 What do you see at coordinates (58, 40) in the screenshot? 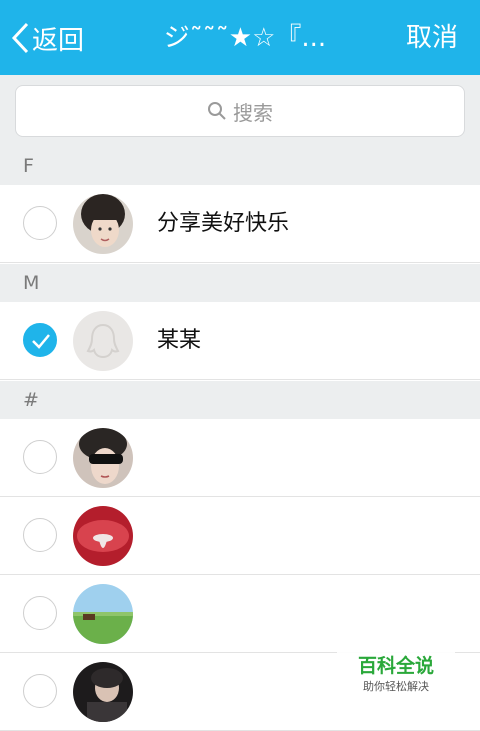
I see `back-label: 返回` at bounding box center [58, 40].